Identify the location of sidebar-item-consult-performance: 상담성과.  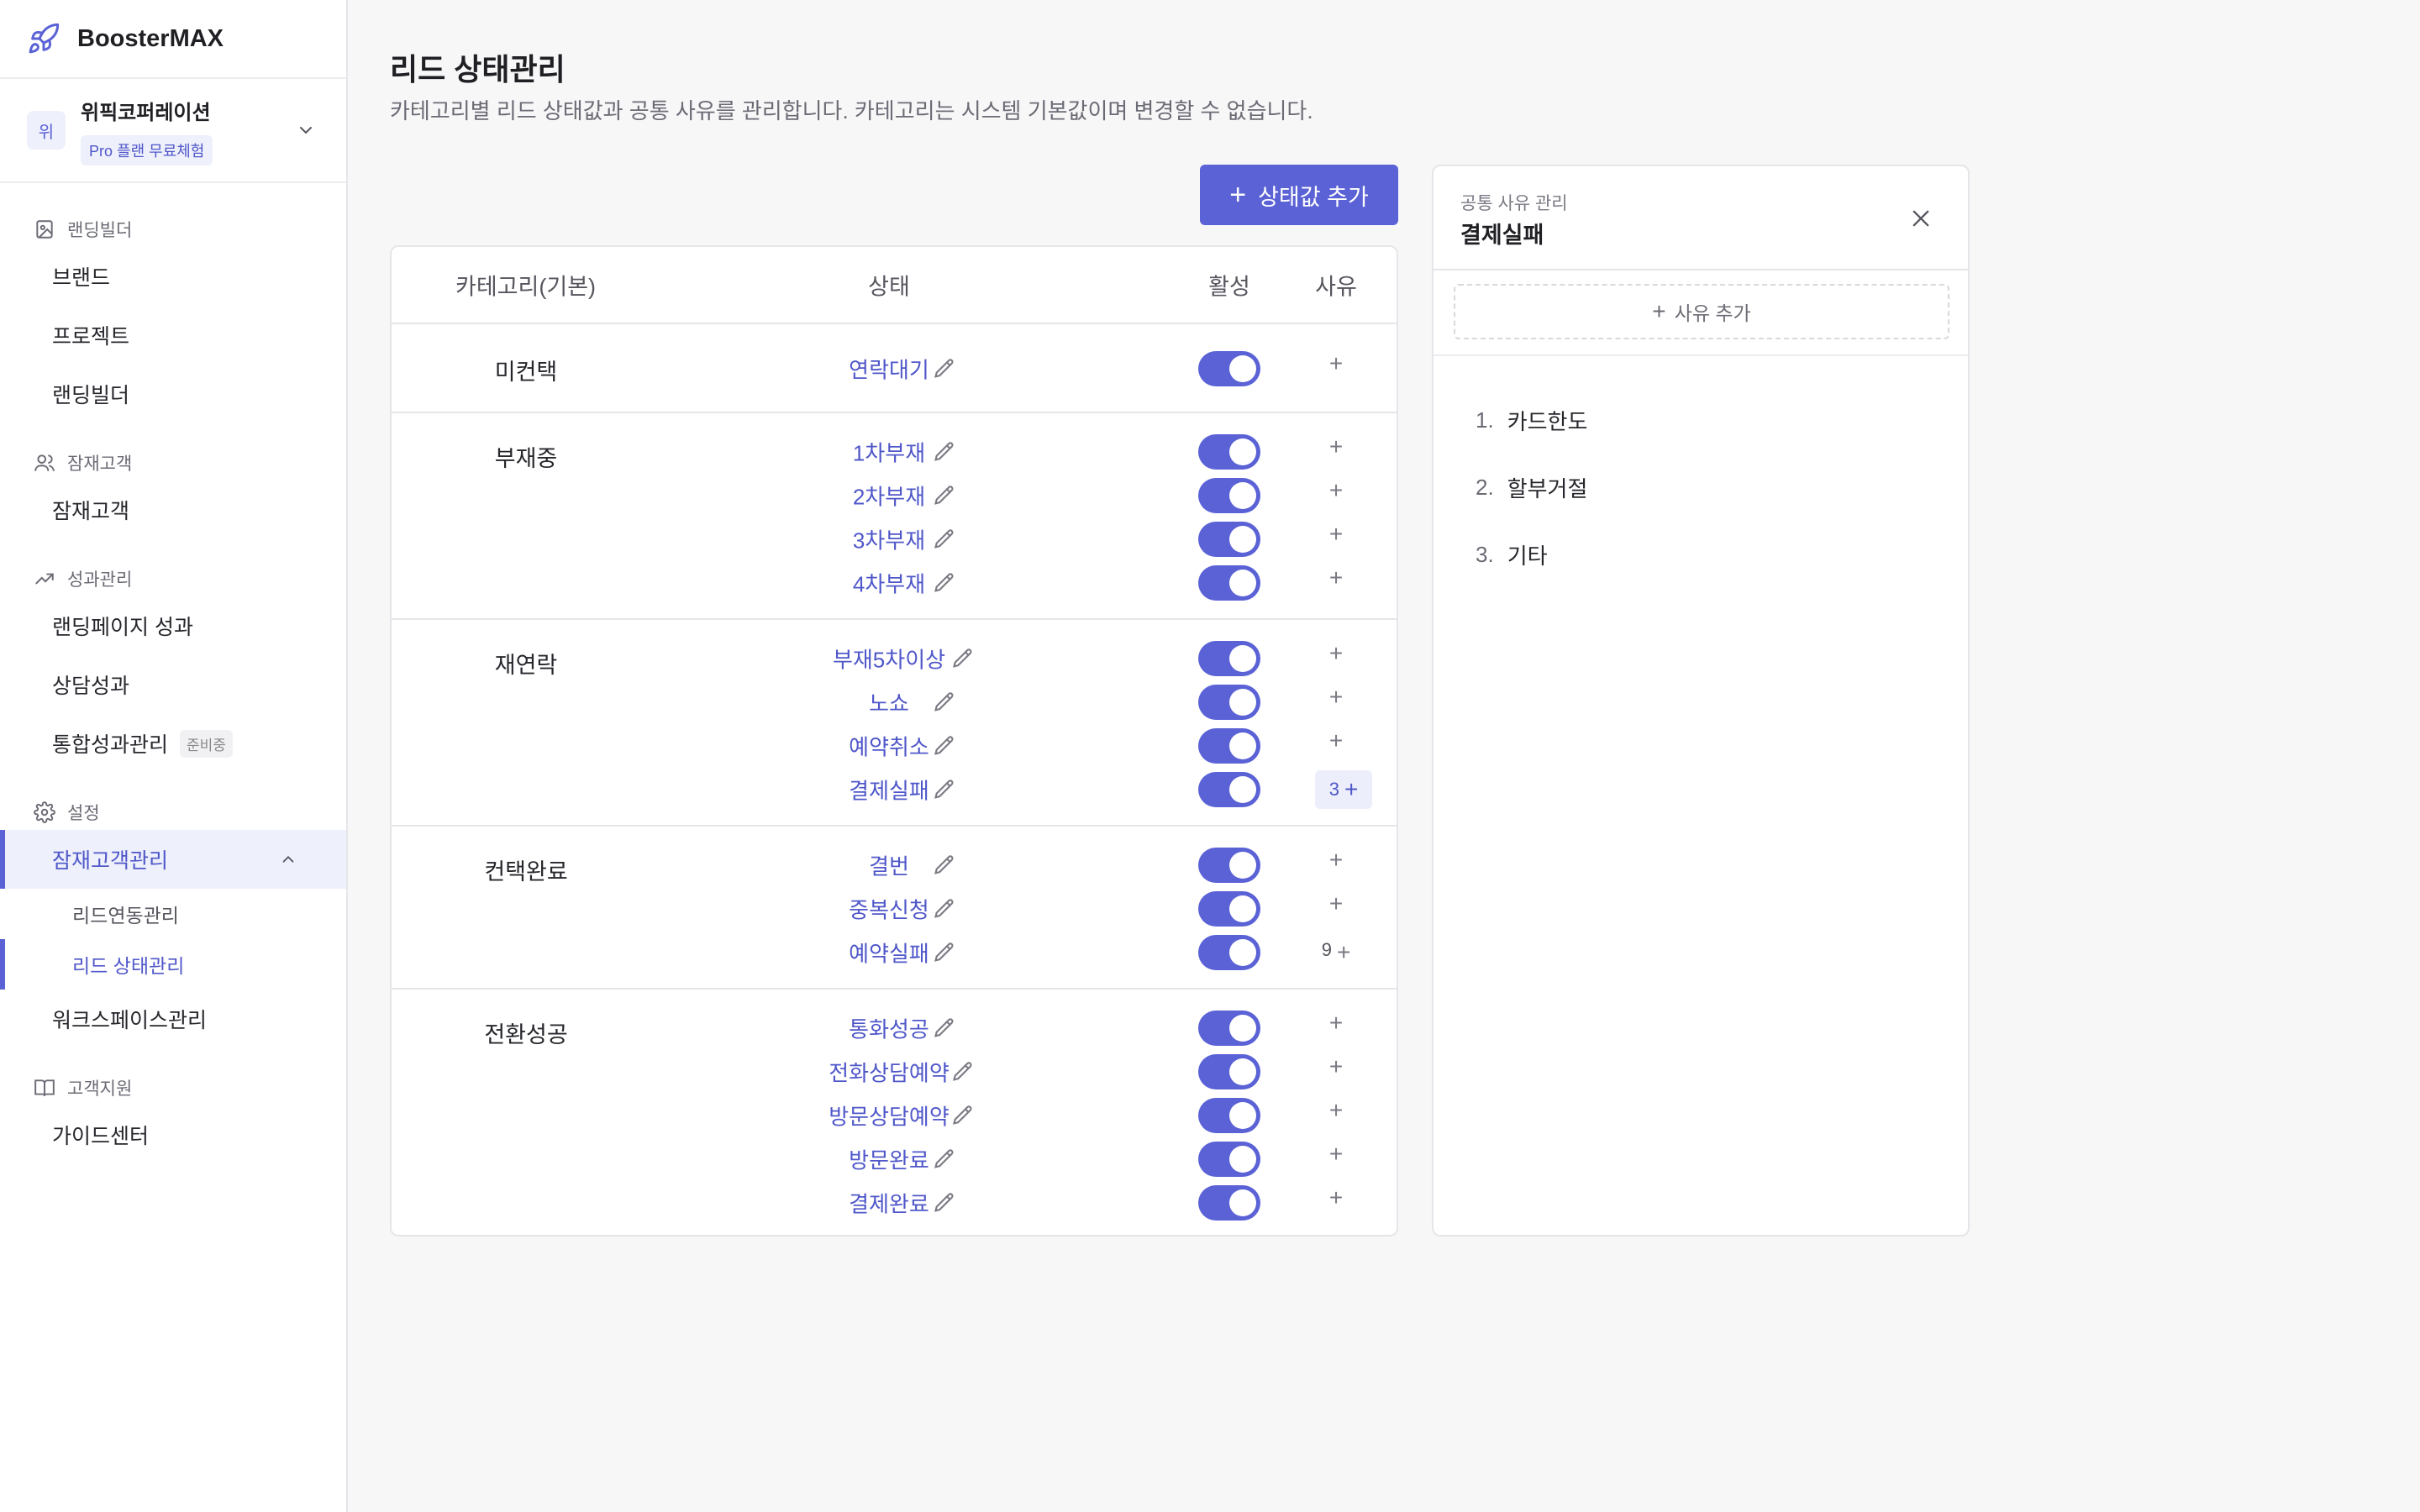
(173, 684).